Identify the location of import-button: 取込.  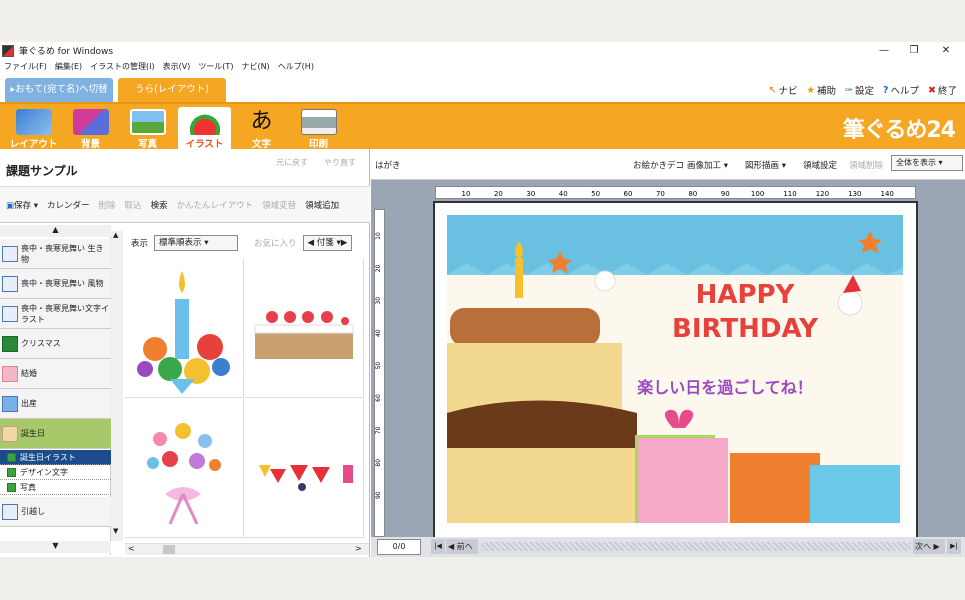
(133, 205).